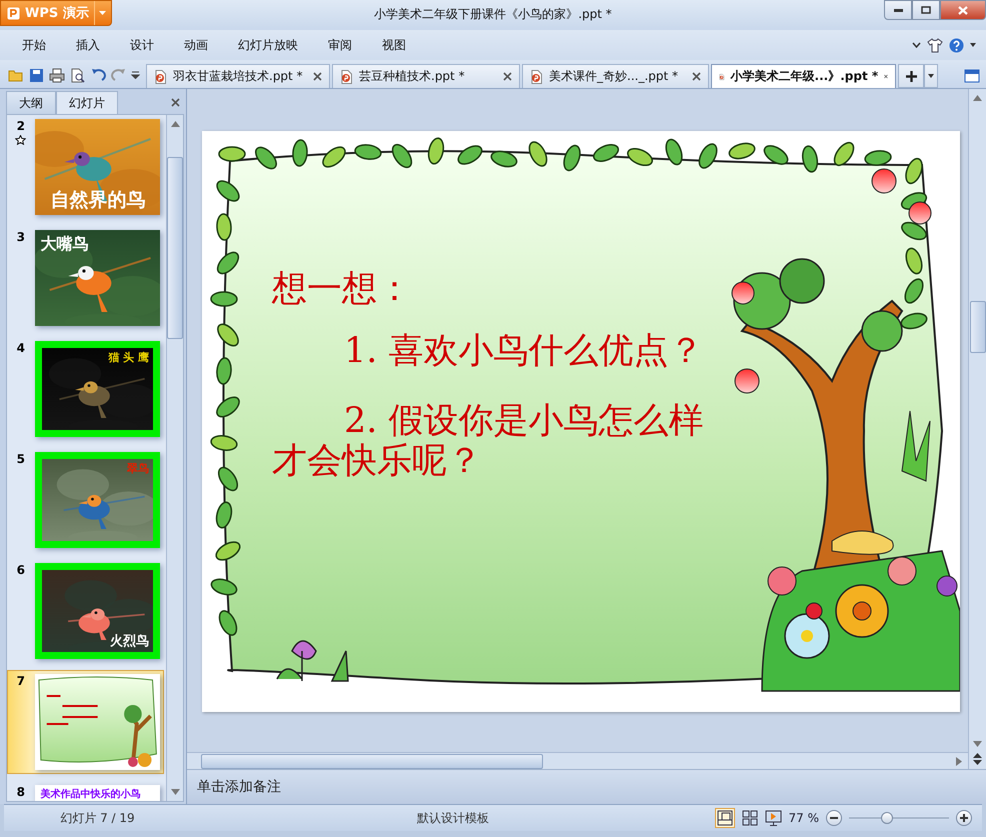 This screenshot has height=837, width=986. I want to click on menu-item: 开始, so click(34, 45).